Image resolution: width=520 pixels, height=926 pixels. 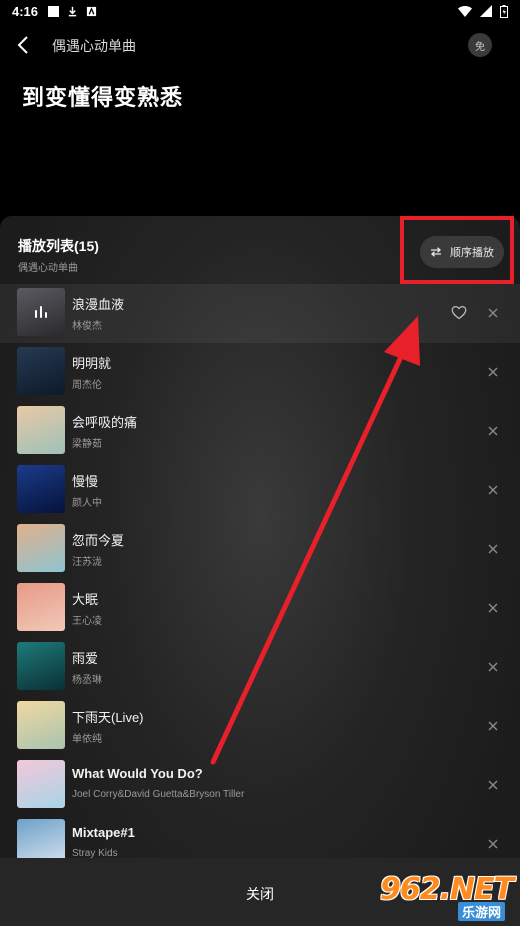 What do you see at coordinates (137, 773) in the screenshot?
I see `song-title: What Would You Do?` at bounding box center [137, 773].